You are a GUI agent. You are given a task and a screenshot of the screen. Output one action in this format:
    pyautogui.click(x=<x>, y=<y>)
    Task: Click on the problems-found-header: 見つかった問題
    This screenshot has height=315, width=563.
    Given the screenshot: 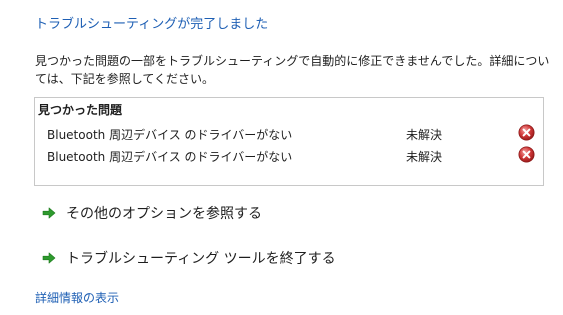 What is the action you would take?
    pyautogui.click(x=80, y=110)
    